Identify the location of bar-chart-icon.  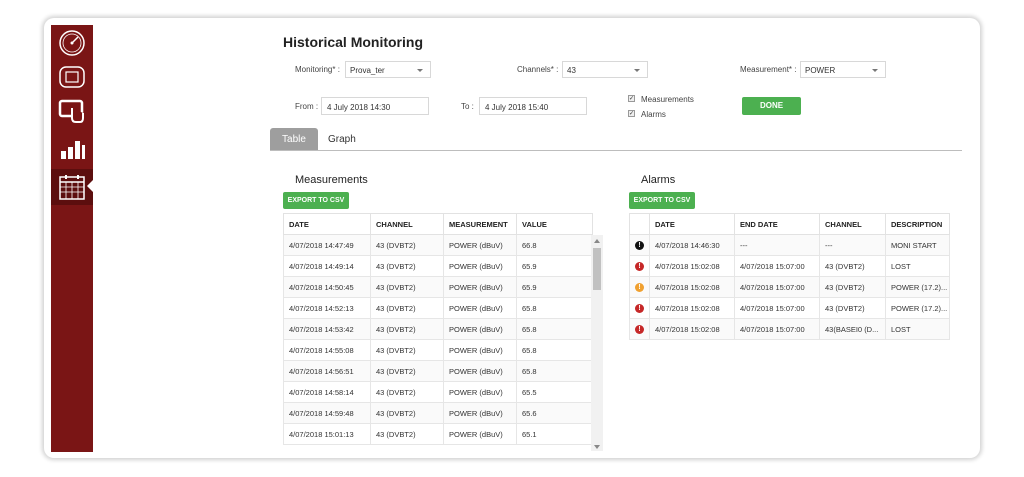
(73, 150).